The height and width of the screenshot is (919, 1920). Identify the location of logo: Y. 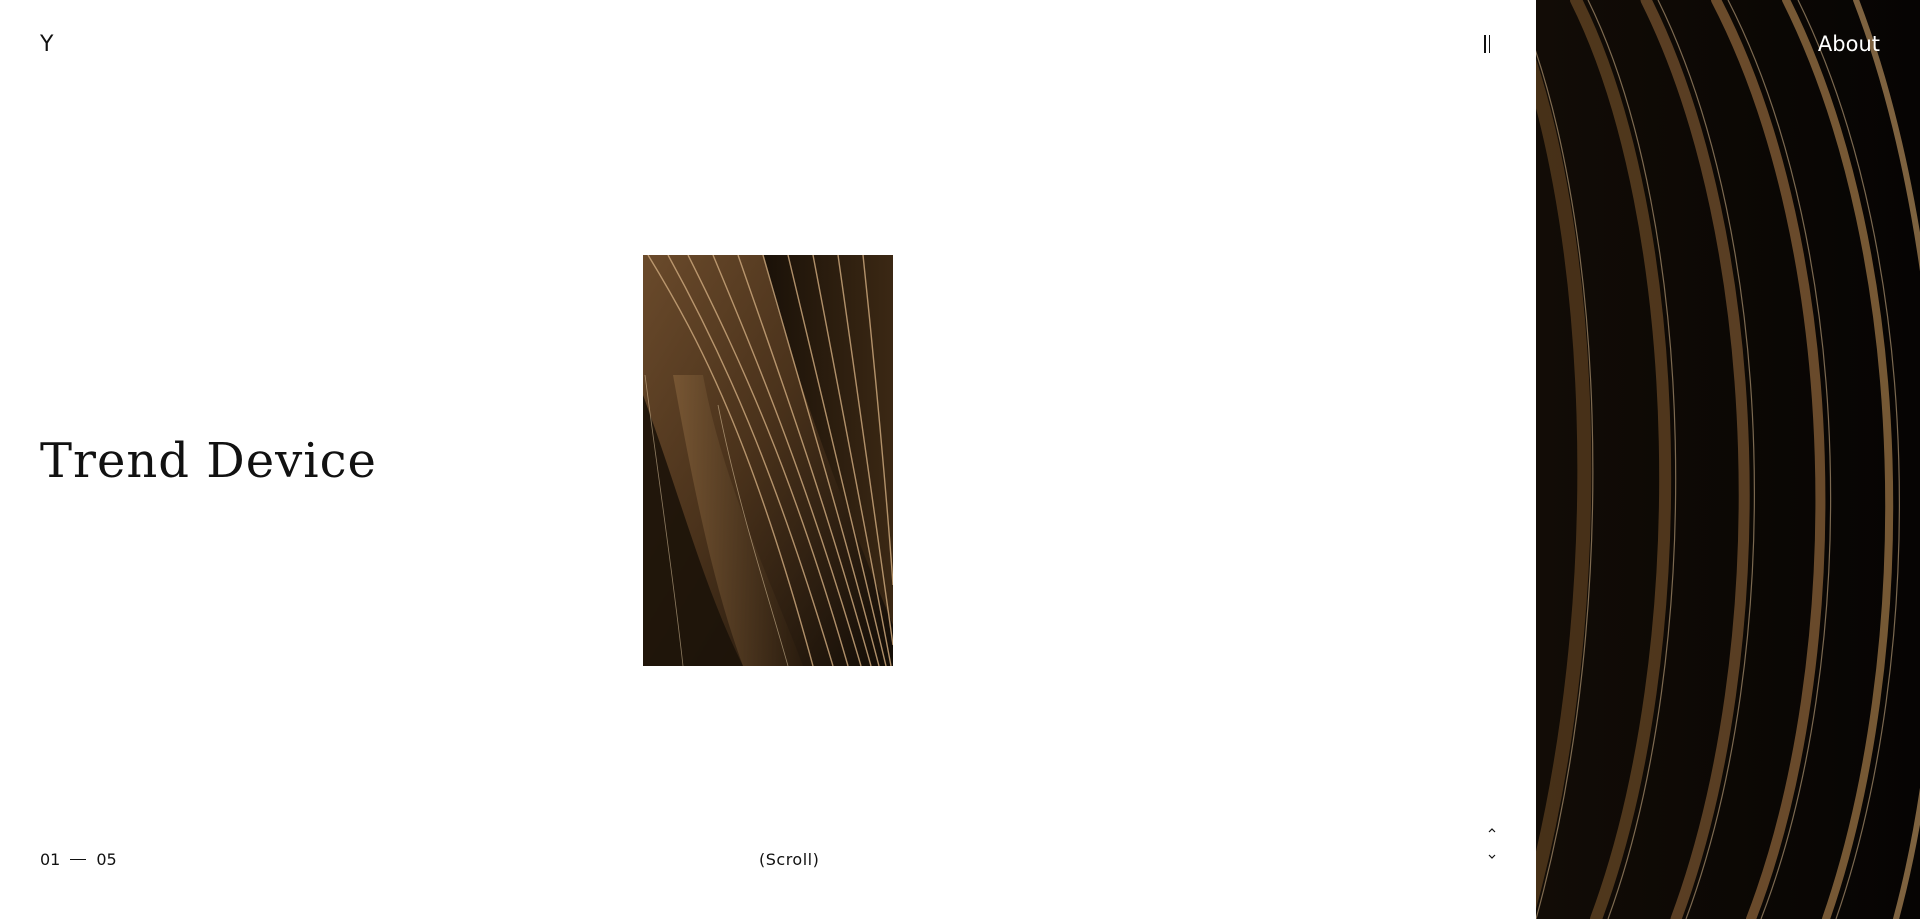
(47, 44).